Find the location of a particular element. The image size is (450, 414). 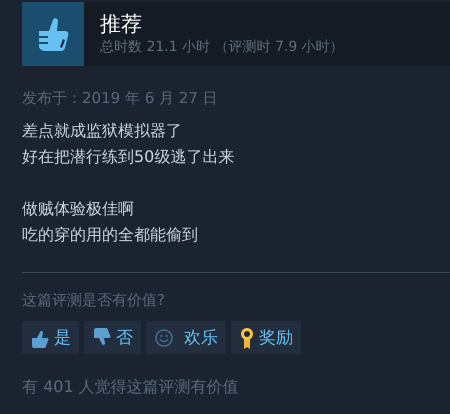

review-text: 差点就成监狱模拟器了 is located at coordinates (102, 131).